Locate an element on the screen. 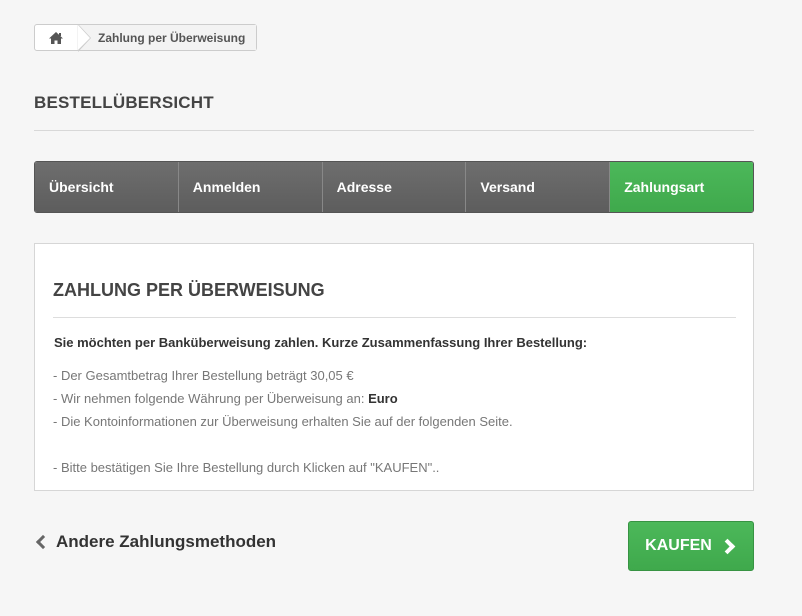  buy-button-label: KAUFEN is located at coordinates (678, 545).